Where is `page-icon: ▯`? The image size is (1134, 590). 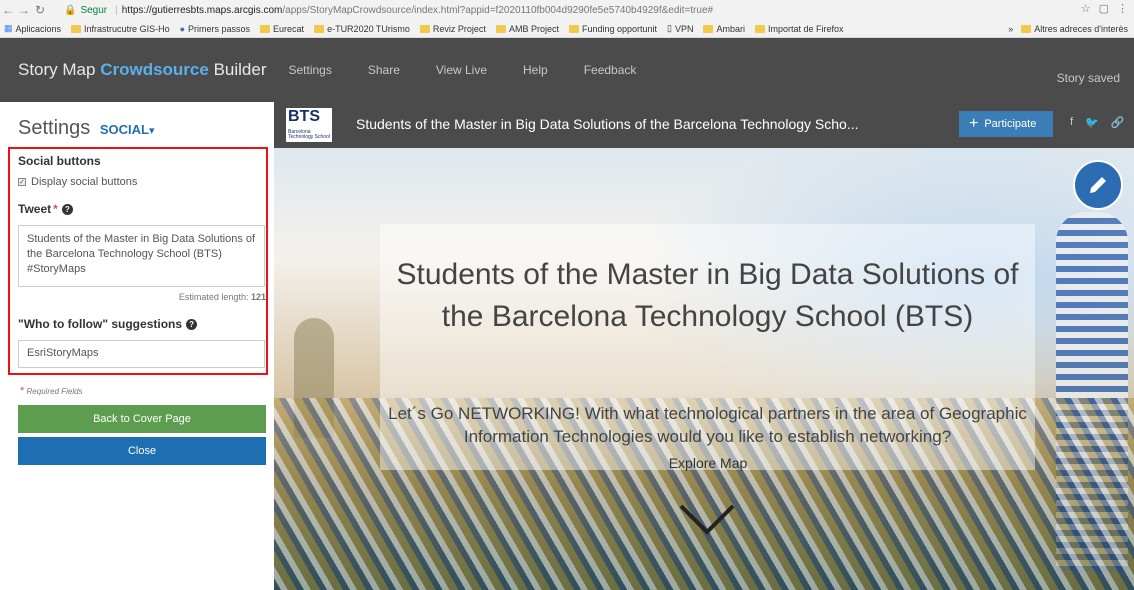
page-icon: ▯ is located at coordinates (669, 28).